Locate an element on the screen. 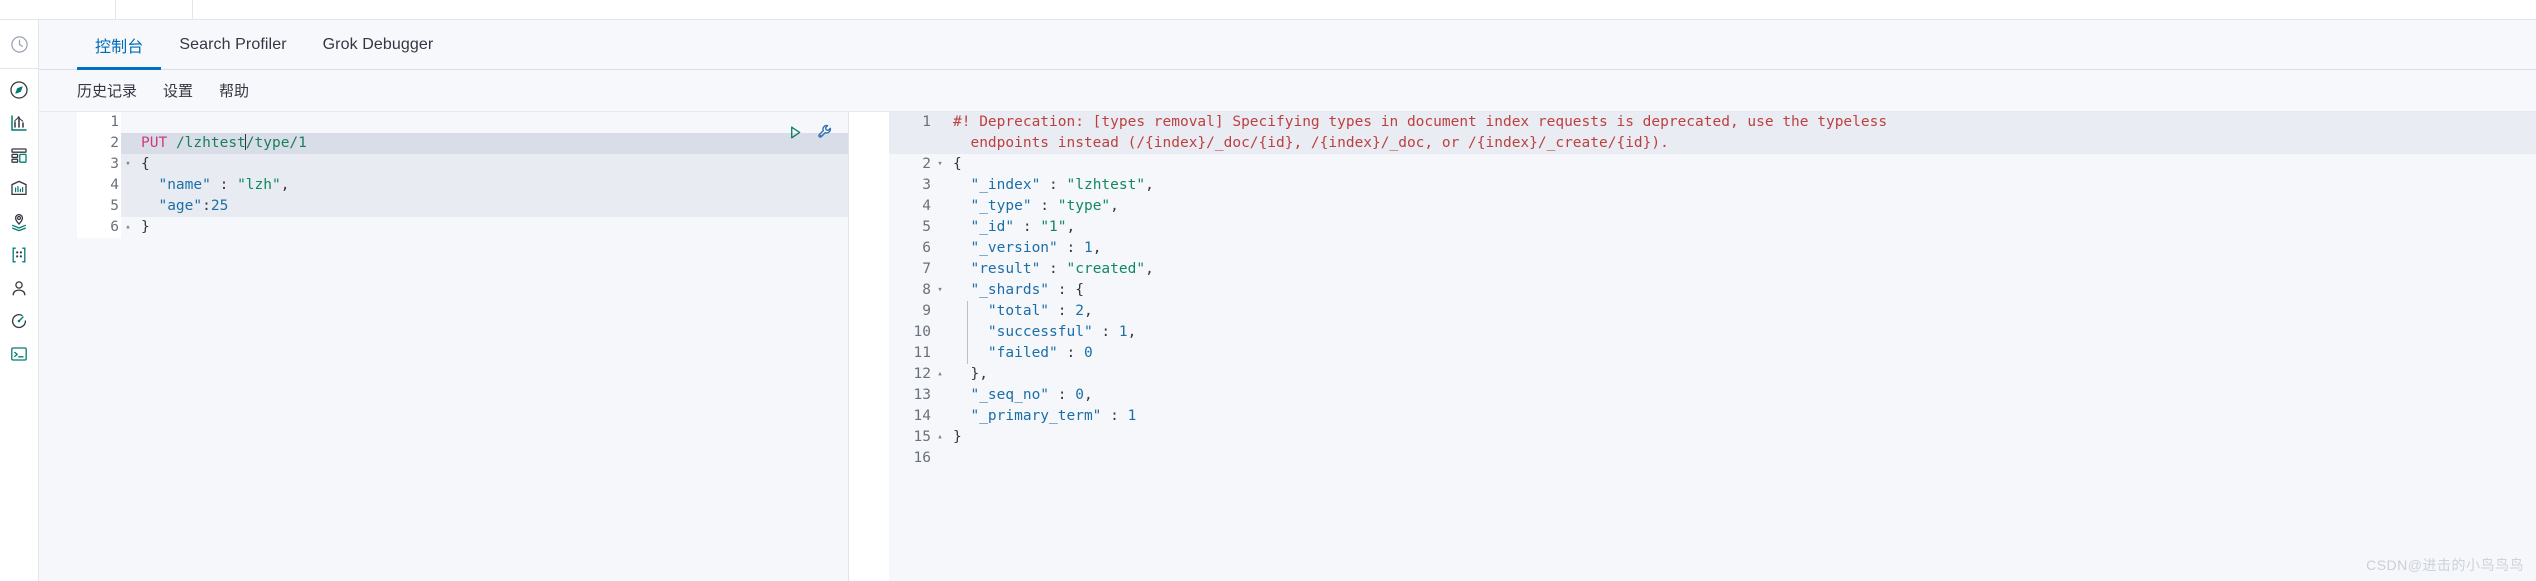  sidebar-item-canvas is located at coordinates (19, 188).